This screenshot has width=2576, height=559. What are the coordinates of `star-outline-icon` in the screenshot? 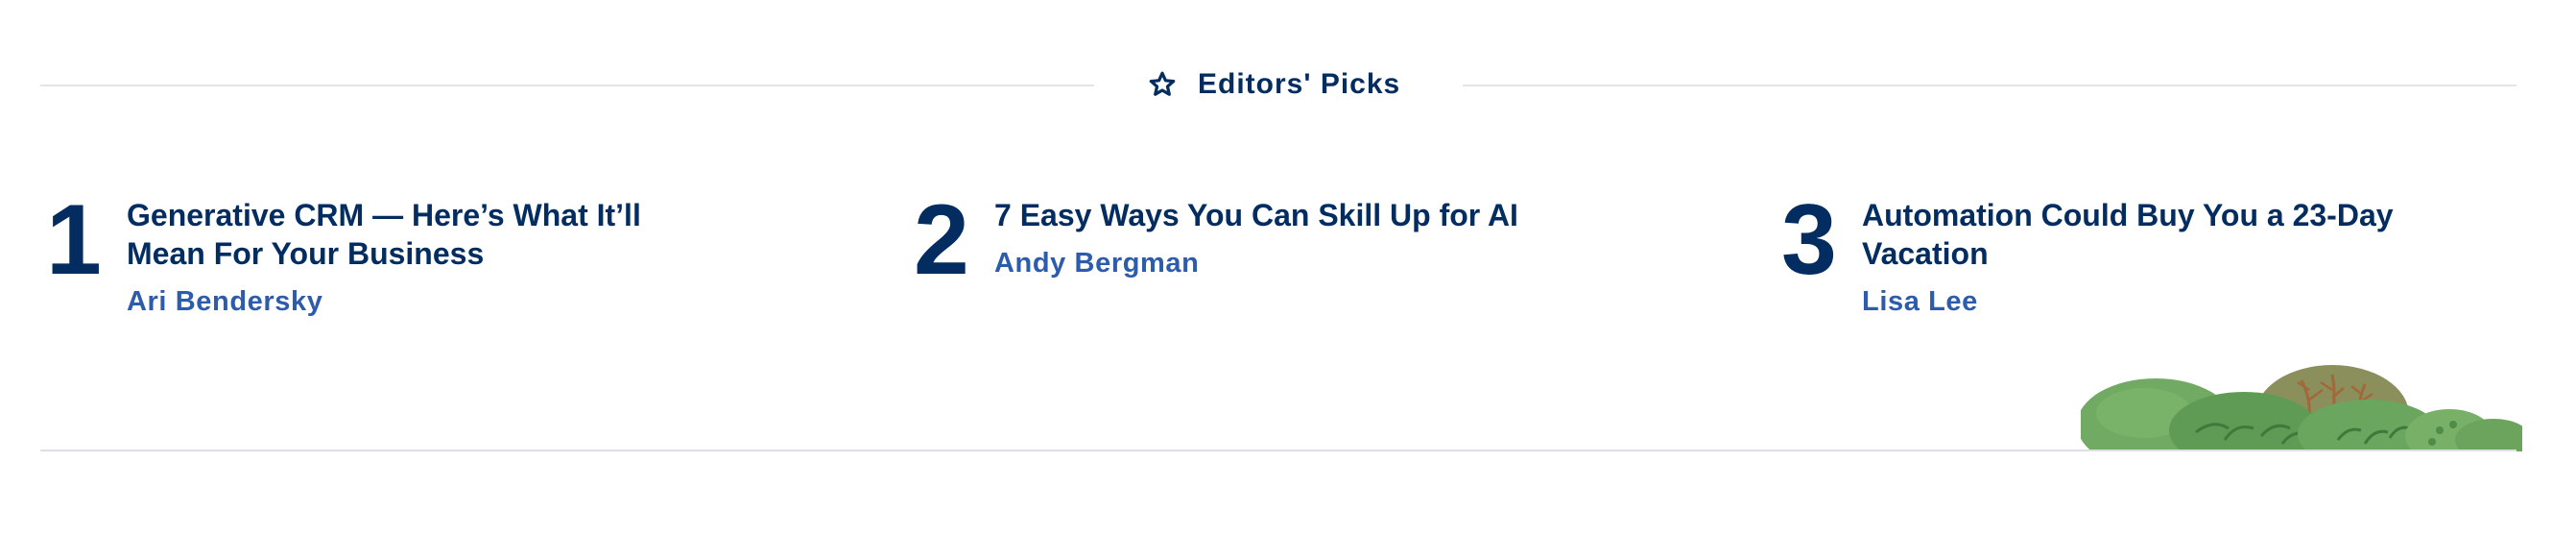 It's located at (1162, 84).